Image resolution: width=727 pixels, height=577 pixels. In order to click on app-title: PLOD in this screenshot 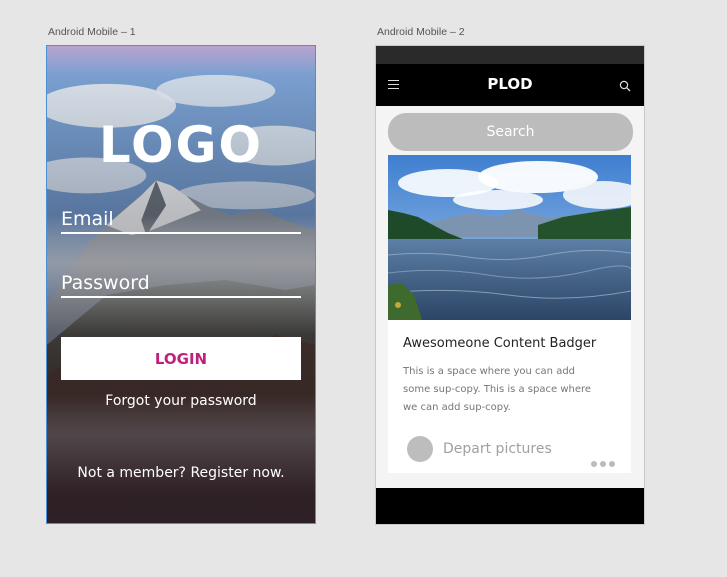, I will do `click(510, 84)`.